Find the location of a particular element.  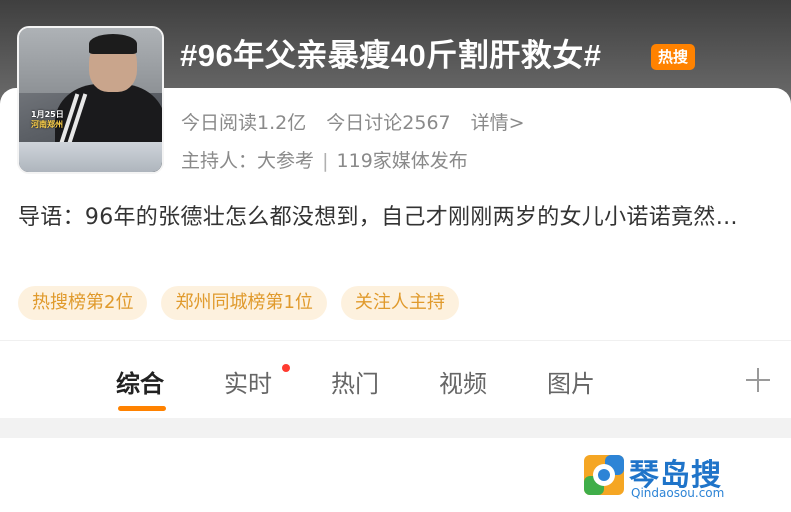

host-name: 大参考 is located at coordinates (285, 161).